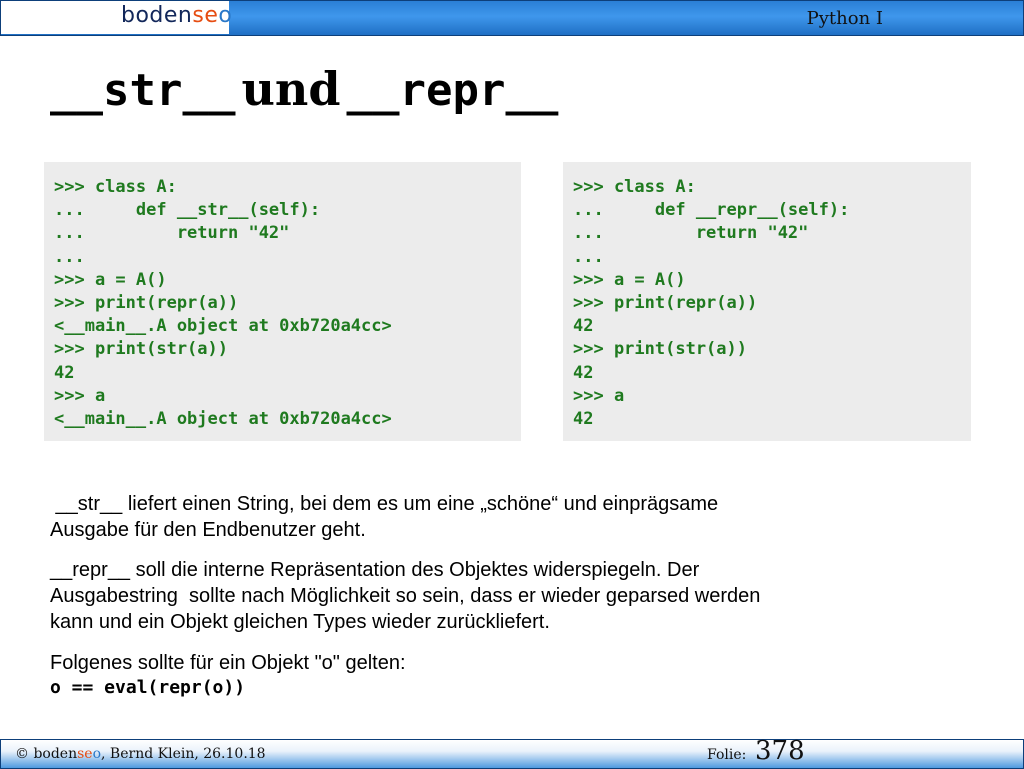 This screenshot has width=1024, height=769. I want to click on title-str: __str__, so click(143, 90).